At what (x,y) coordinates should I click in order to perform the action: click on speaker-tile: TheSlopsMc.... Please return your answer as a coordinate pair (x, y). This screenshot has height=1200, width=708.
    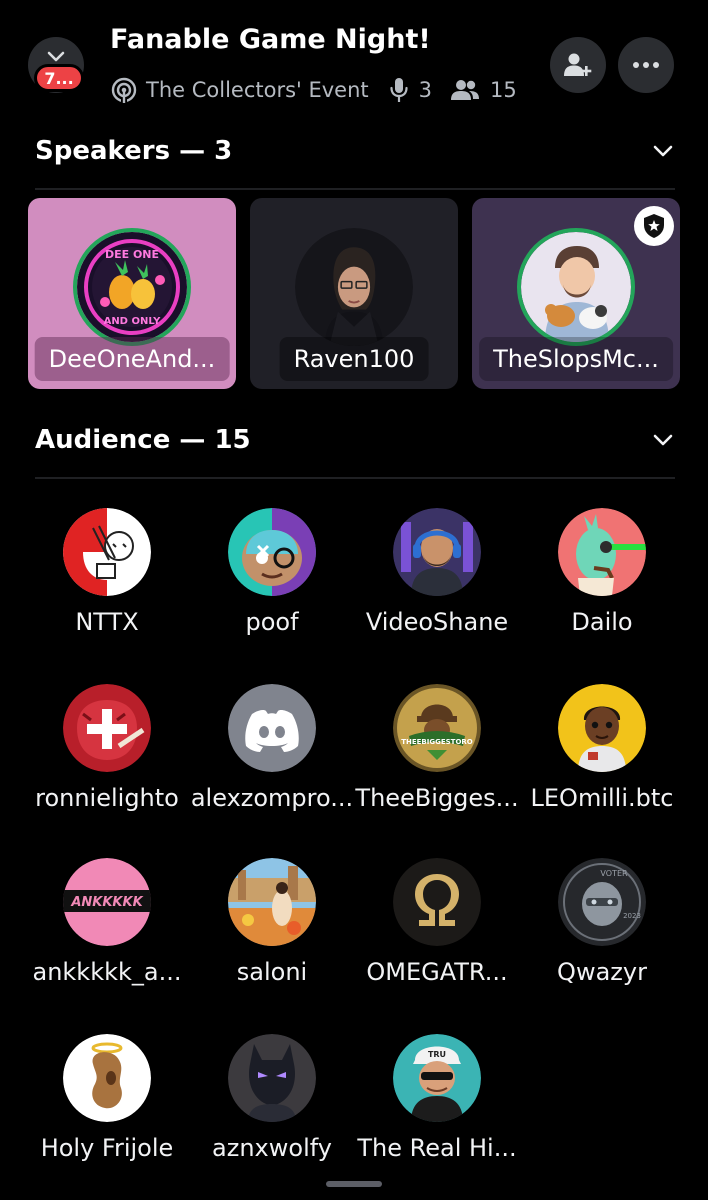
    Looking at the image, I should click on (576, 293).